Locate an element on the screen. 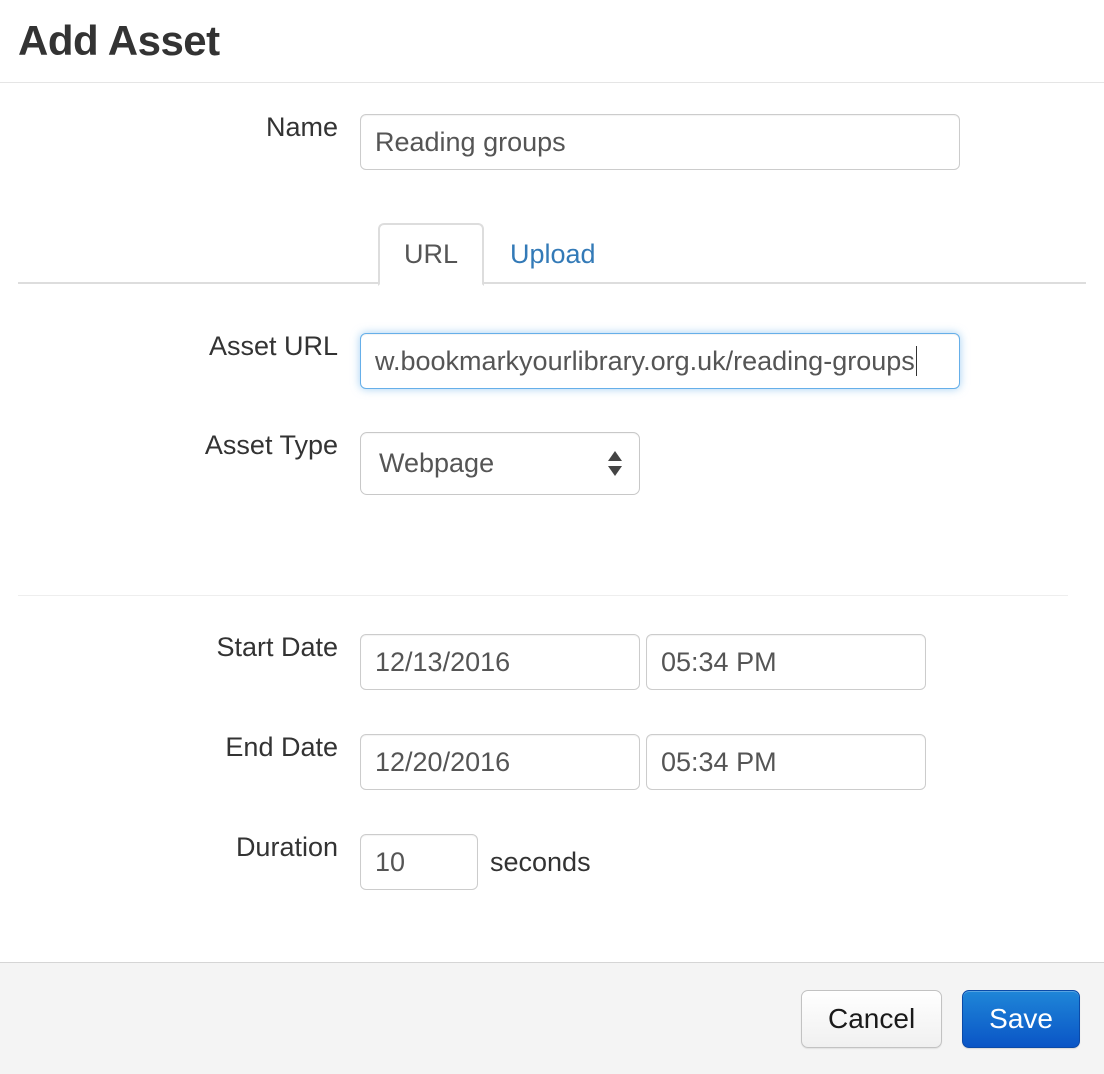  asset-type-control-area: Webpage is located at coordinates (723, 463).